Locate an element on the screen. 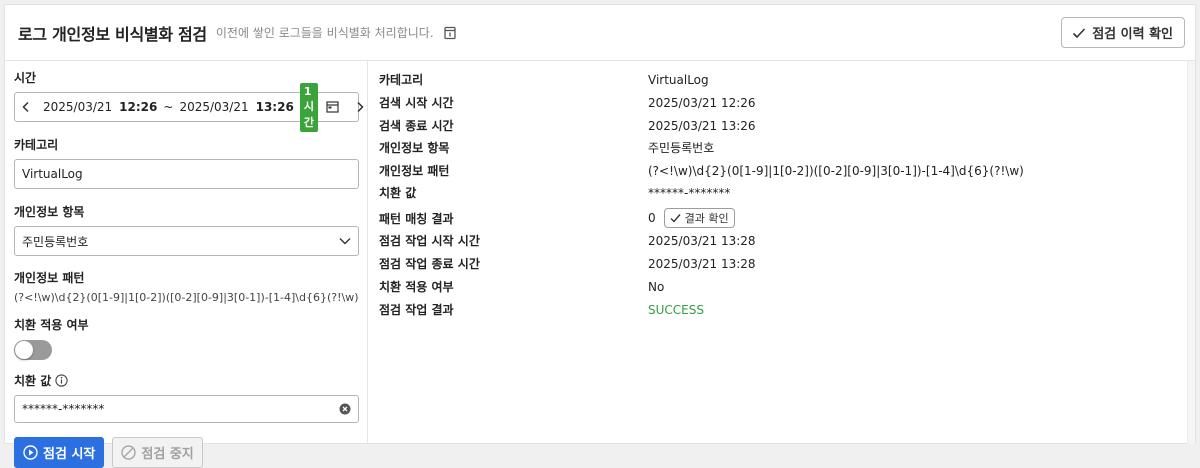  view-result-label: 결과 확인 is located at coordinates (706, 218).